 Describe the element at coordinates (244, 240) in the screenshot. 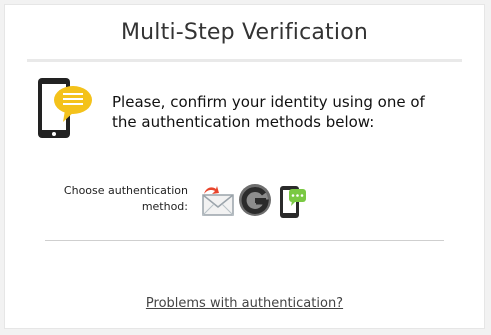

I see `footer-divider` at that location.